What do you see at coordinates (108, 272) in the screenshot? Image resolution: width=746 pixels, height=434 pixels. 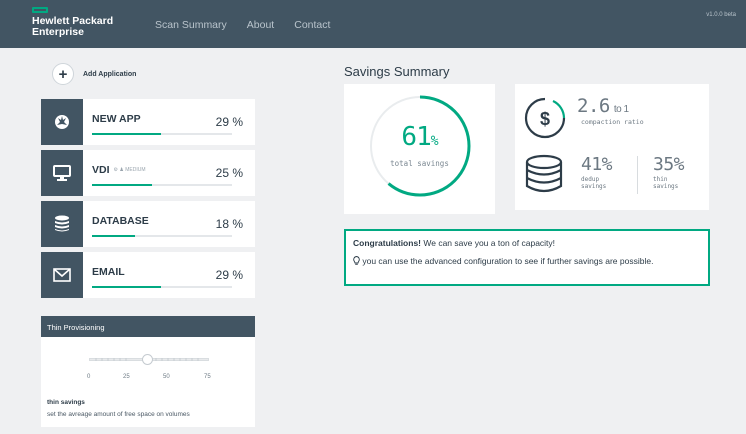 I see `app-name: EMAIL` at bounding box center [108, 272].